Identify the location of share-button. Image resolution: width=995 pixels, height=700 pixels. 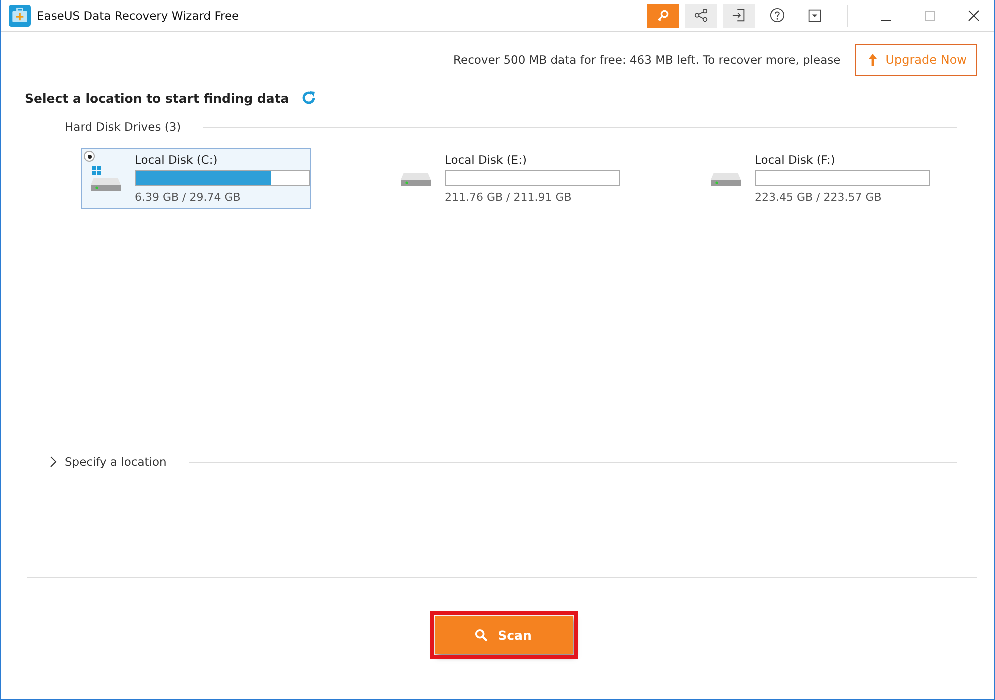
(701, 16).